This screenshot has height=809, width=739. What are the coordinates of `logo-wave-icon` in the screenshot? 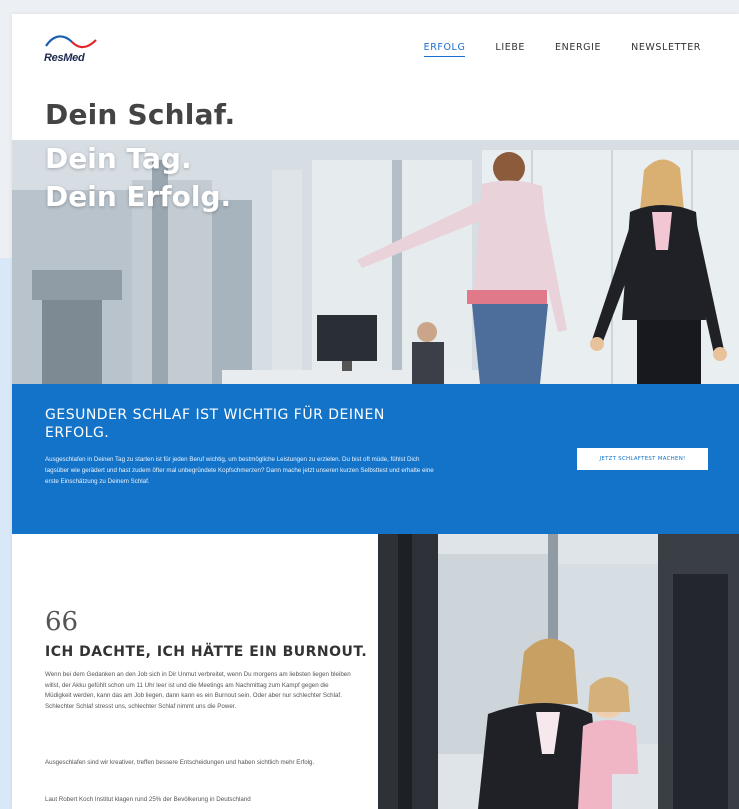 It's located at (71, 42).